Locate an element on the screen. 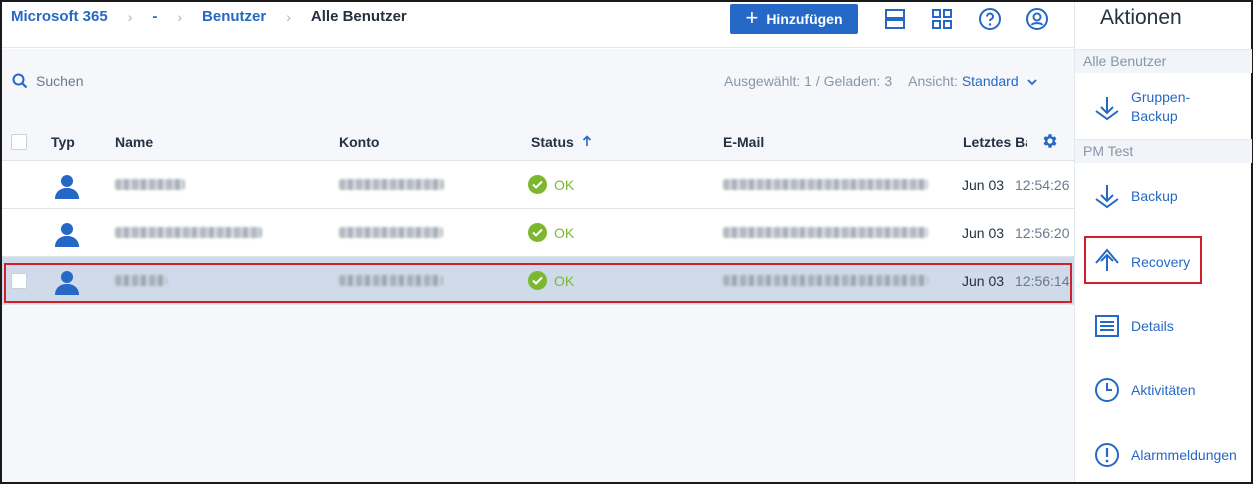 The width and height of the screenshot is (1253, 484). backup-time: 12:54:26 is located at coordinates (1042, 185).